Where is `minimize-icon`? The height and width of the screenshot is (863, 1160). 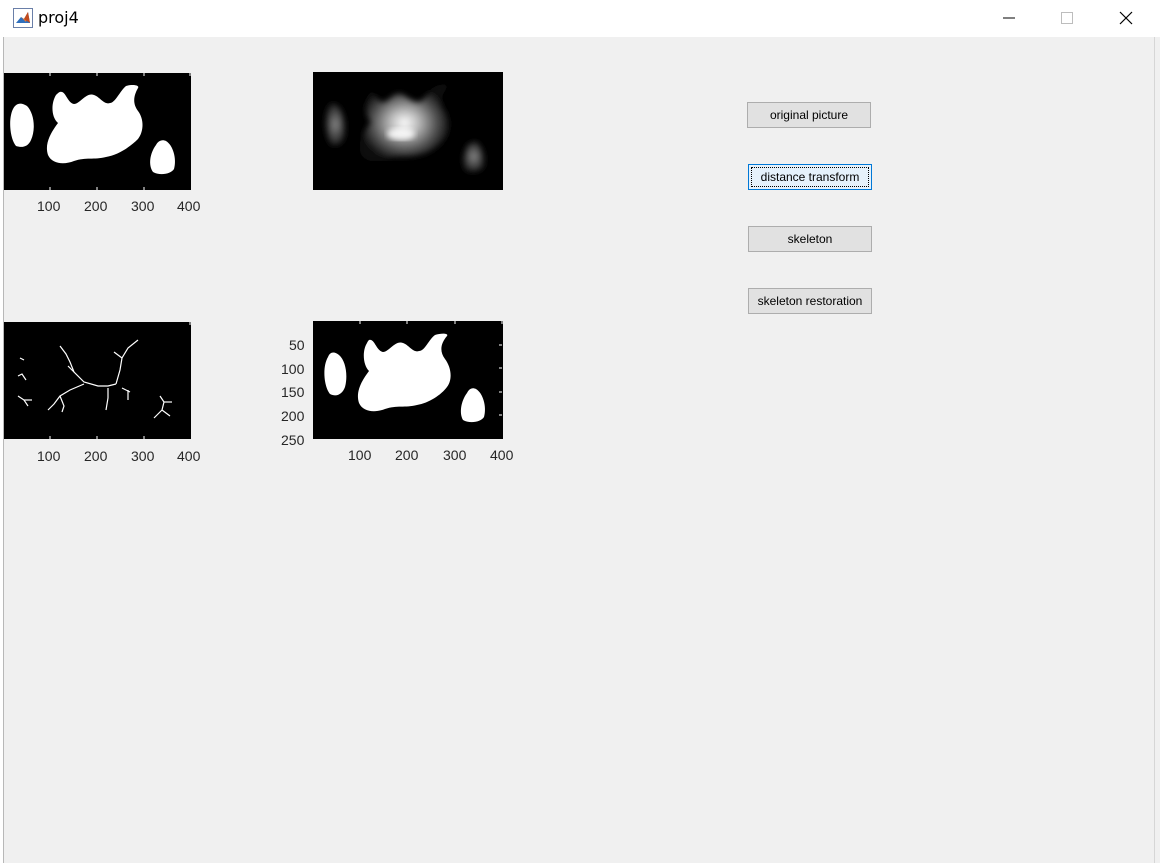
minimize-icon is located at coordinates (1009, 18).